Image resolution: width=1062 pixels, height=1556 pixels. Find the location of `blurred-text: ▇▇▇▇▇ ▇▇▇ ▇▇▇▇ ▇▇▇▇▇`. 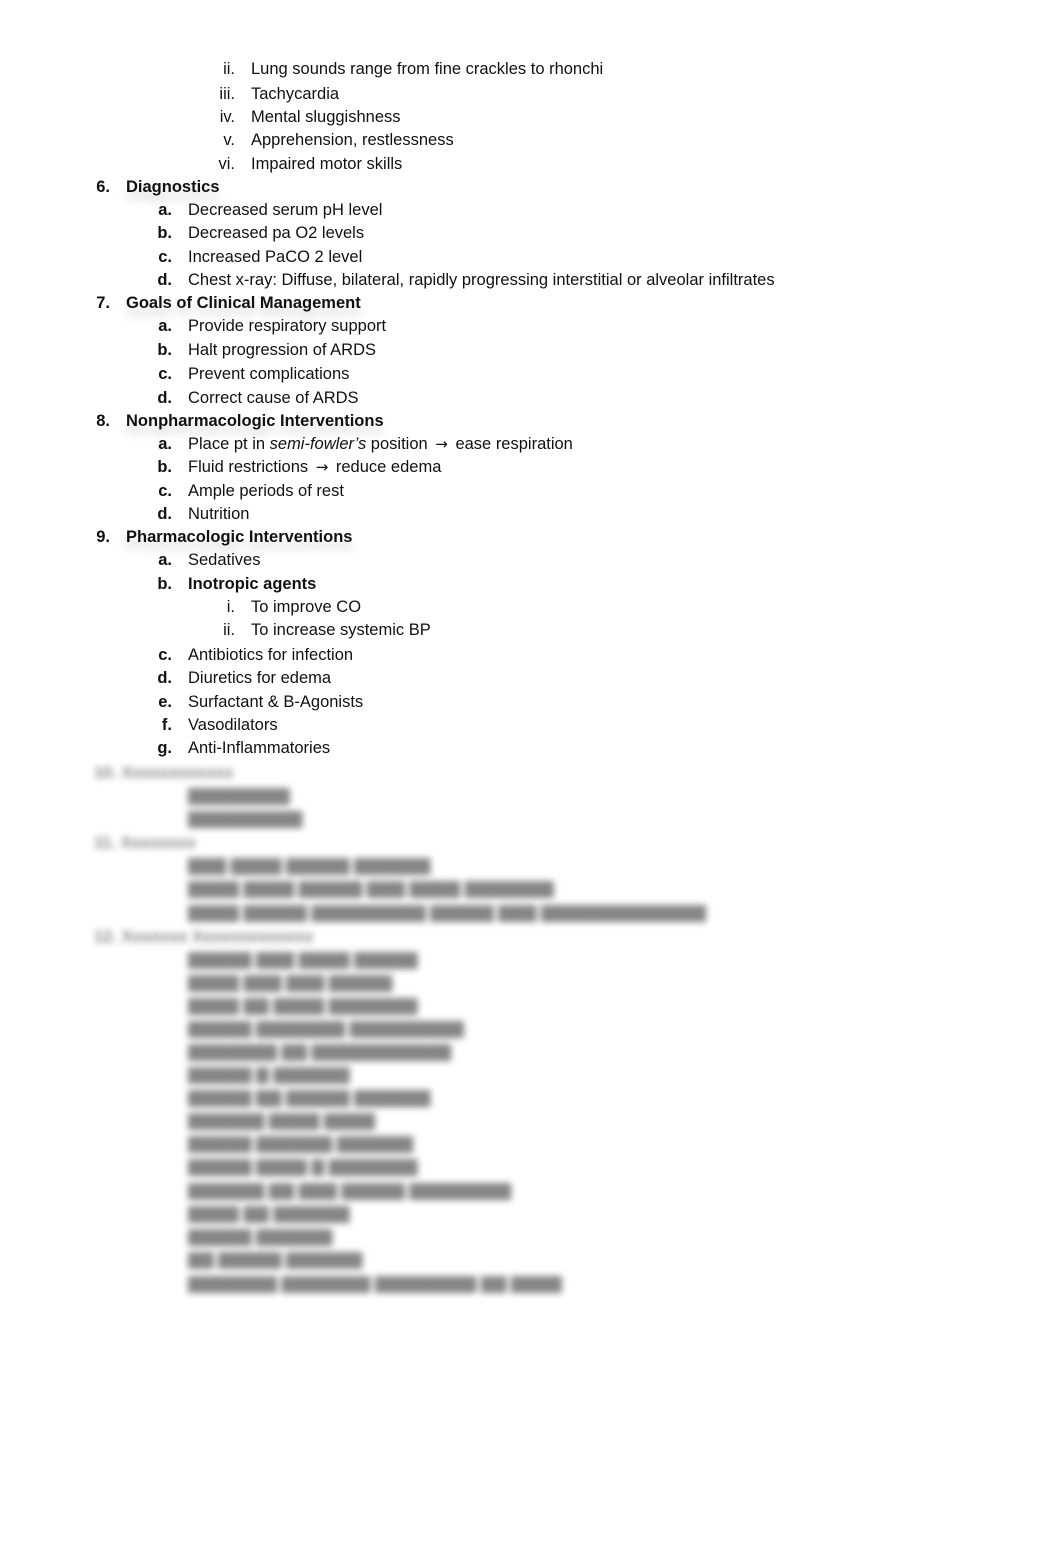

blurred-text: ▇▇▇▇▇ ▇▇▇ ▇▇▇▇ ▇▇▇▇▇ is located at coordinates (303, 960).